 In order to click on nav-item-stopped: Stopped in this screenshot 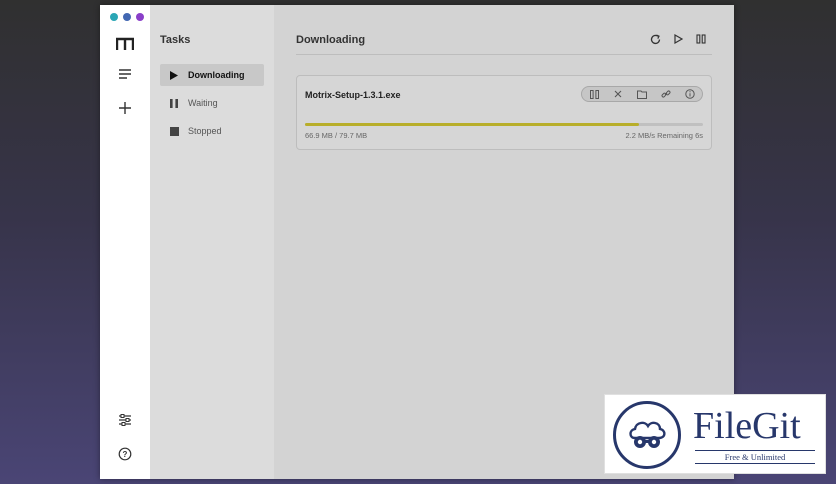, I will do `click(212, 131)`.